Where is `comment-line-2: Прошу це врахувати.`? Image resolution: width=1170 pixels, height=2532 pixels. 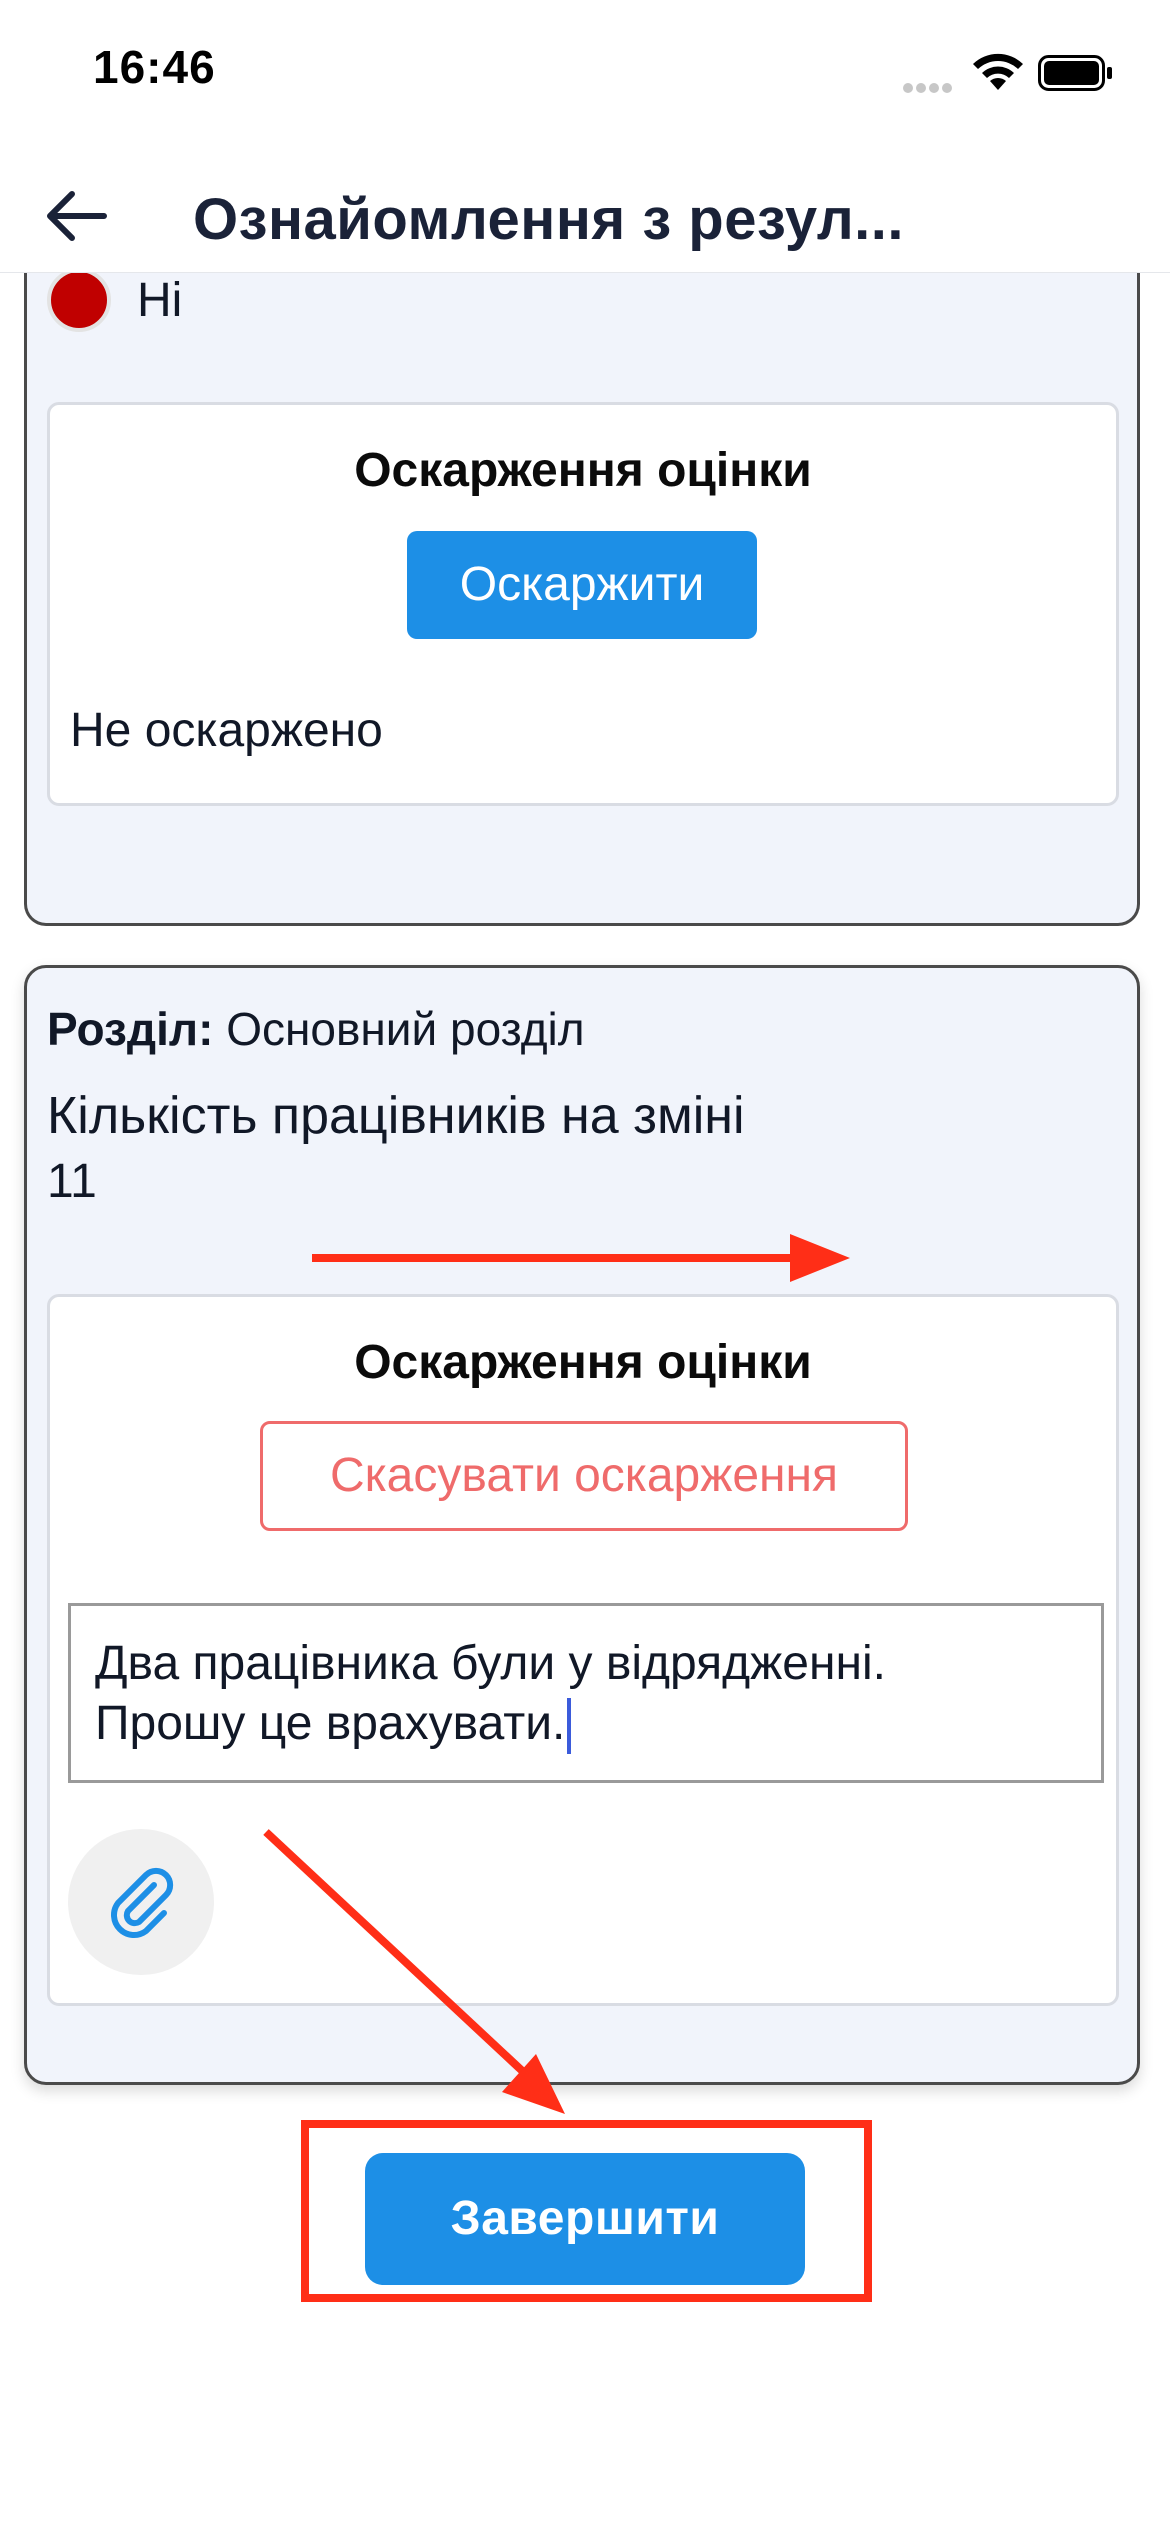
comment-line-2: Прошу це врахувати. is located at coordinates (330, 1723).